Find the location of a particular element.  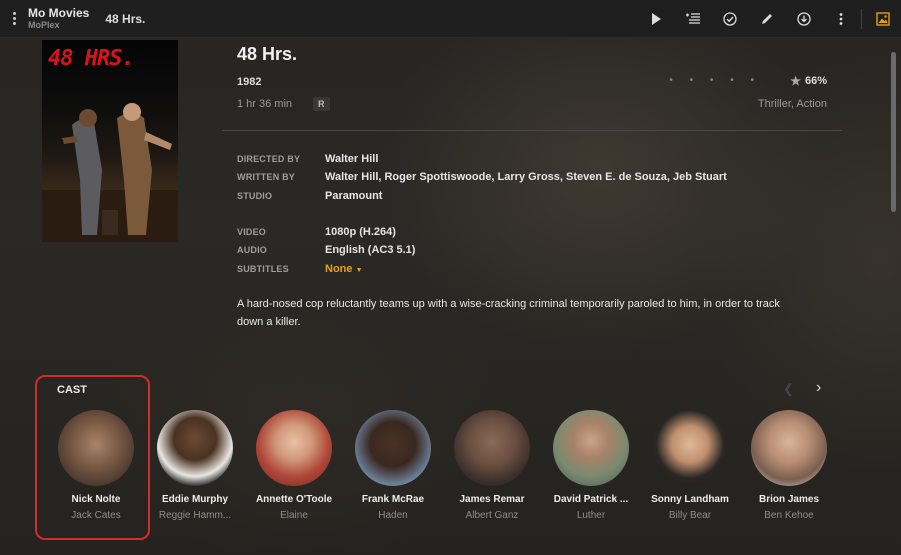

cast-prev-arrow-icon: ❮ is located at coordinates (788, 389).